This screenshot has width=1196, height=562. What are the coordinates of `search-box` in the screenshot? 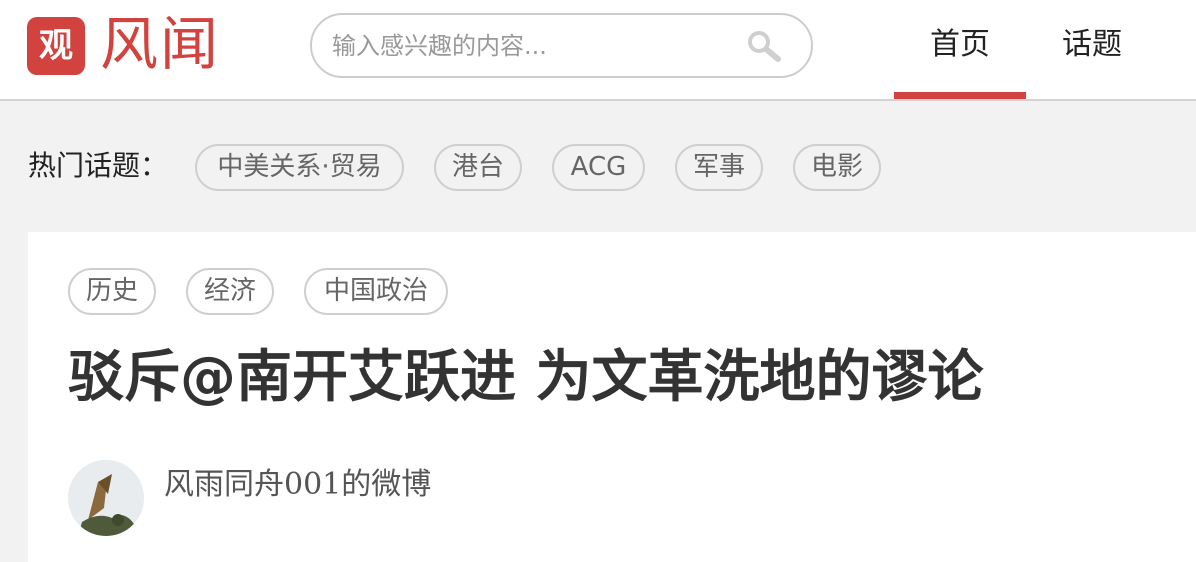 It's located at (561, 45).